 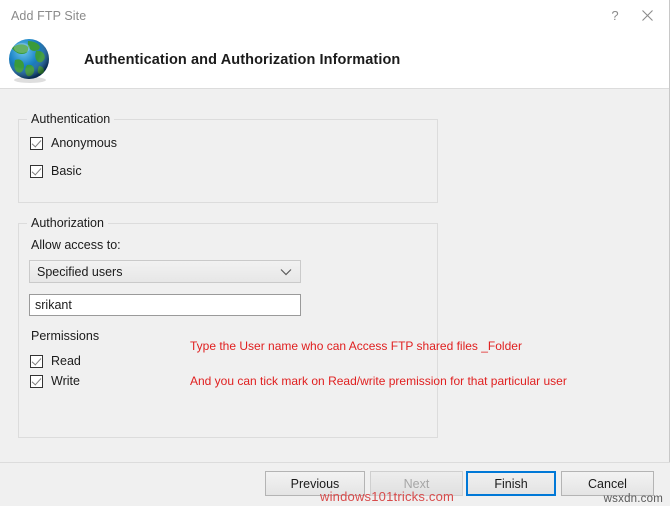 I want to click on question-mark-icon: ?, so click(x=615, y=16).